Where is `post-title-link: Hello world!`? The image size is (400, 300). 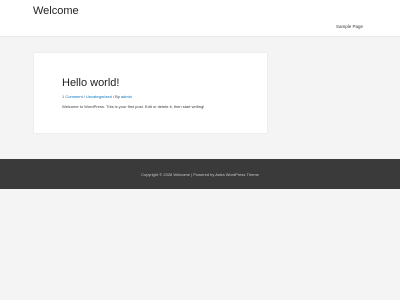 post-title-link: Hello world! is located at coordinates (90, 83).